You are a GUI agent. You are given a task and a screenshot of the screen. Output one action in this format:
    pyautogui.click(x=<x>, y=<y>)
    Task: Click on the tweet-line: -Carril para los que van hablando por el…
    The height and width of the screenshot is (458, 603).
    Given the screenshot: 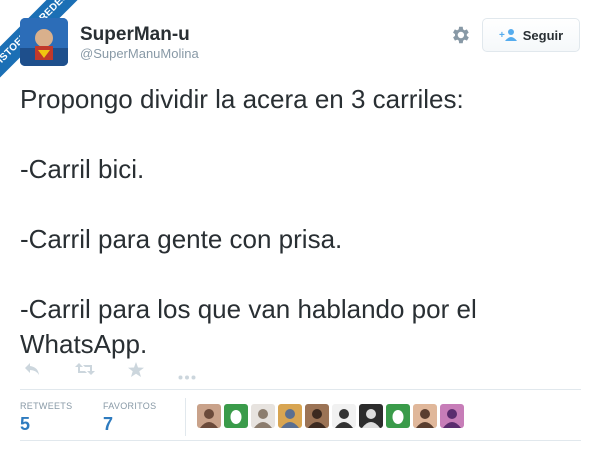 What is the action you would take?
    pyautogui.click(x=248, y=326)
    